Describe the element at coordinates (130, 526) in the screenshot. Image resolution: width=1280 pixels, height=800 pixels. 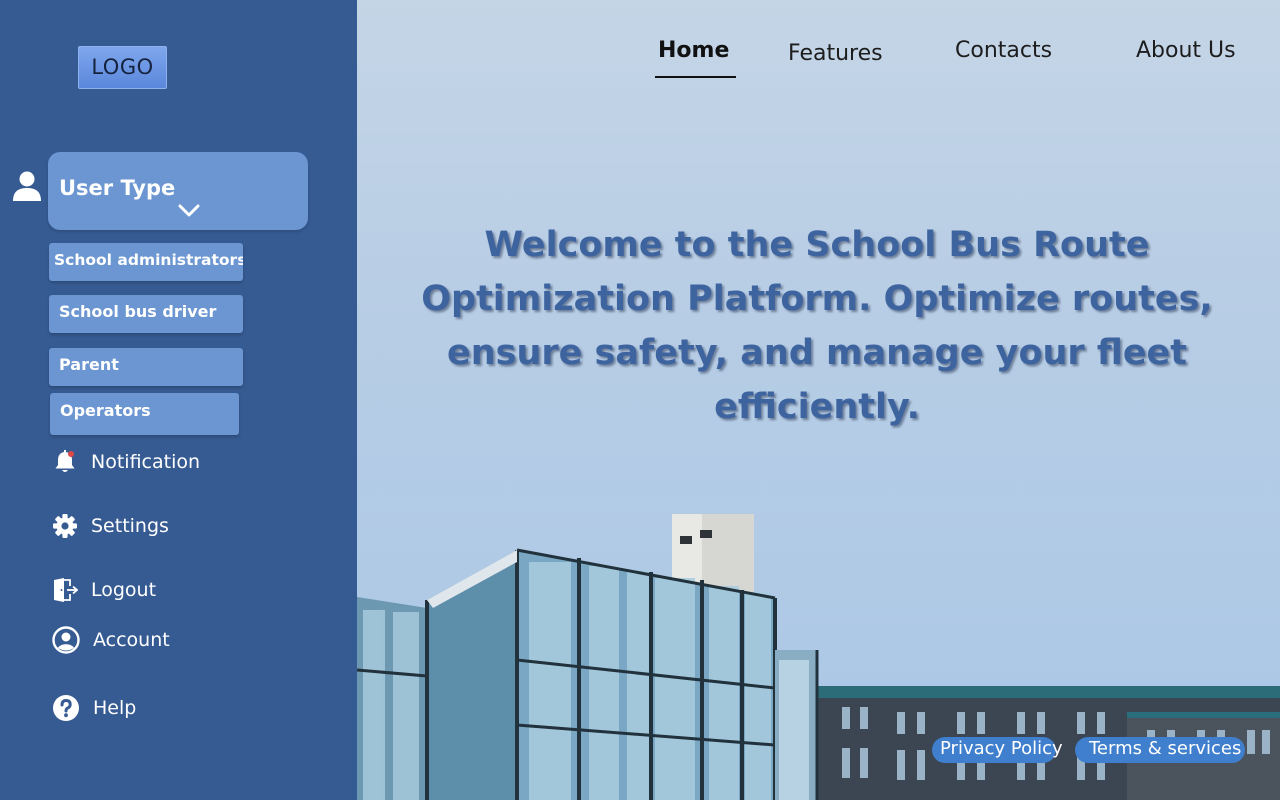
I see `sidebar-item-label: Settings` at that location.